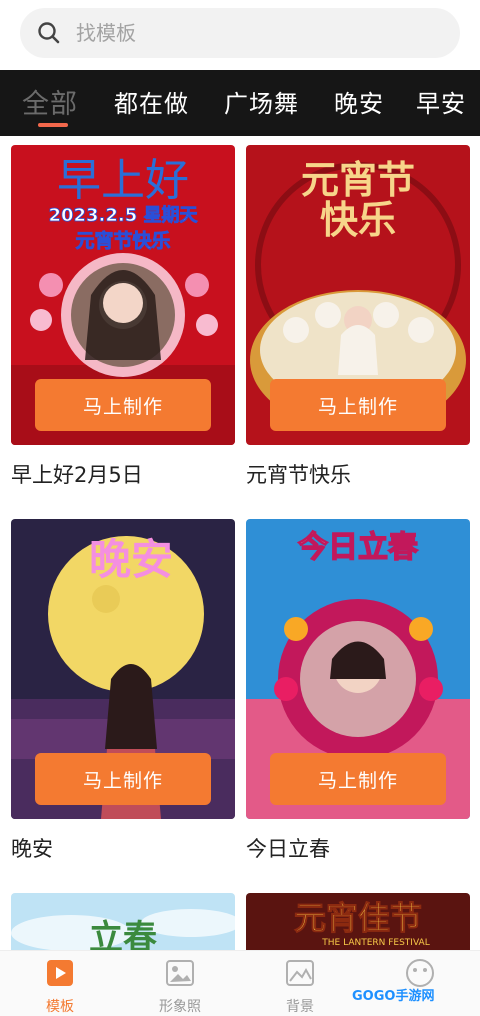  Describe the element at coordinates (298, 475) in the screenshot. I see `template-title: 元宵节快乐` at that location.